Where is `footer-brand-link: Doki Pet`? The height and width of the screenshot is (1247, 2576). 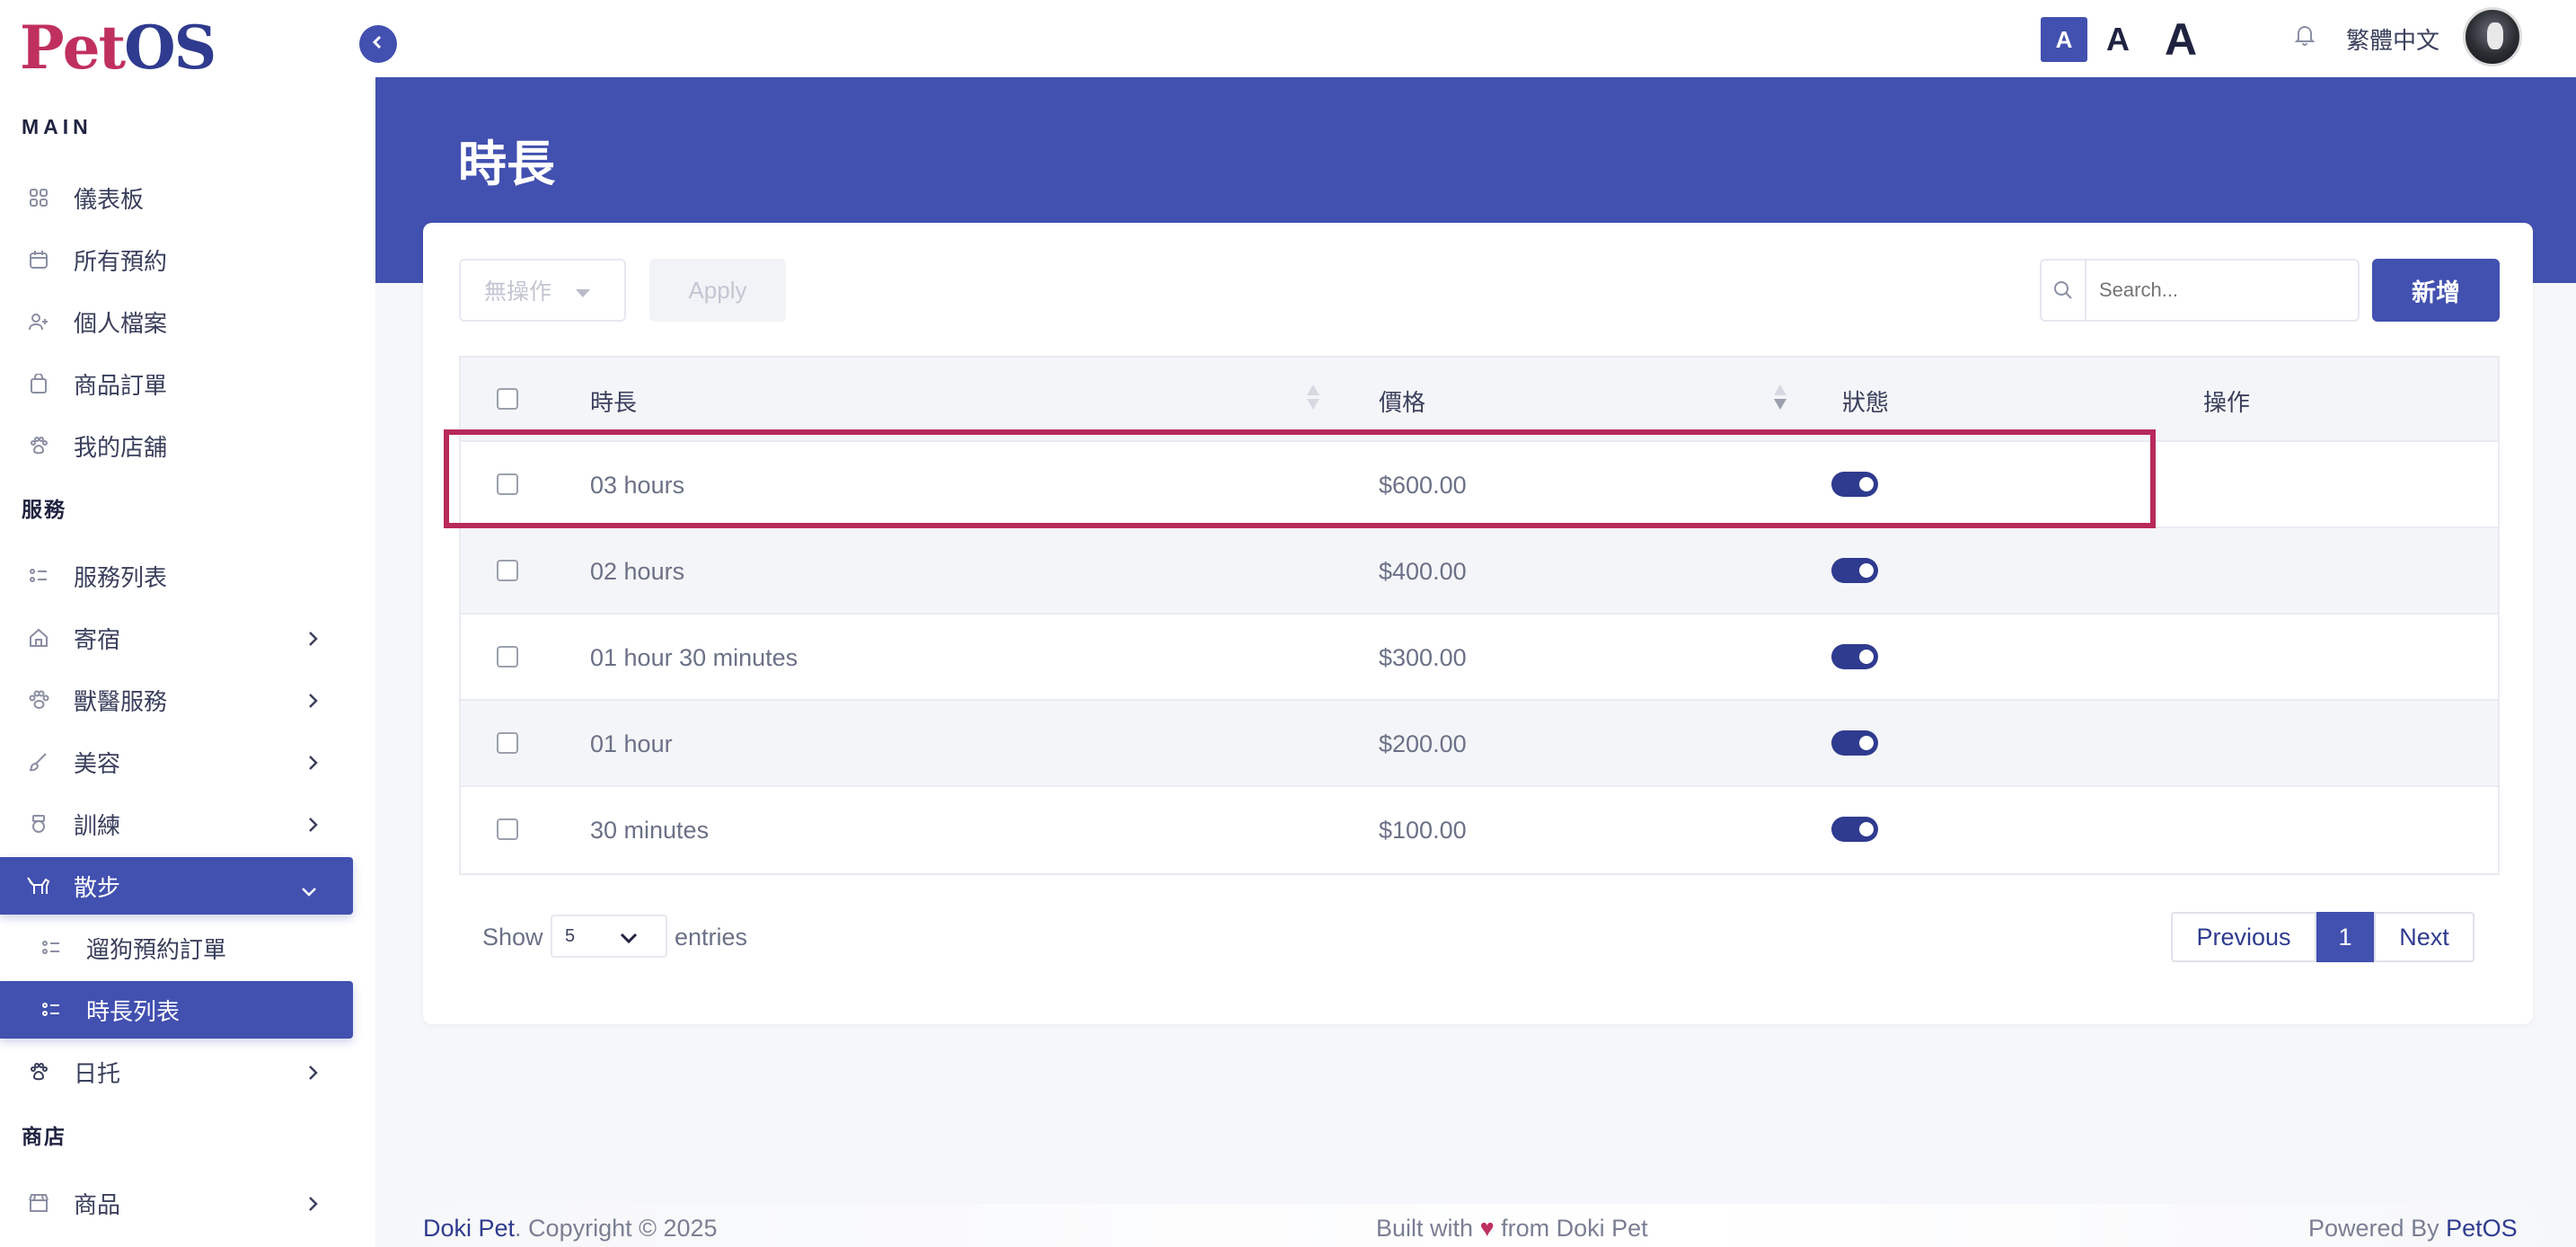 footer-brand-link: Doki Pet is located at coordinates (469, 1229).